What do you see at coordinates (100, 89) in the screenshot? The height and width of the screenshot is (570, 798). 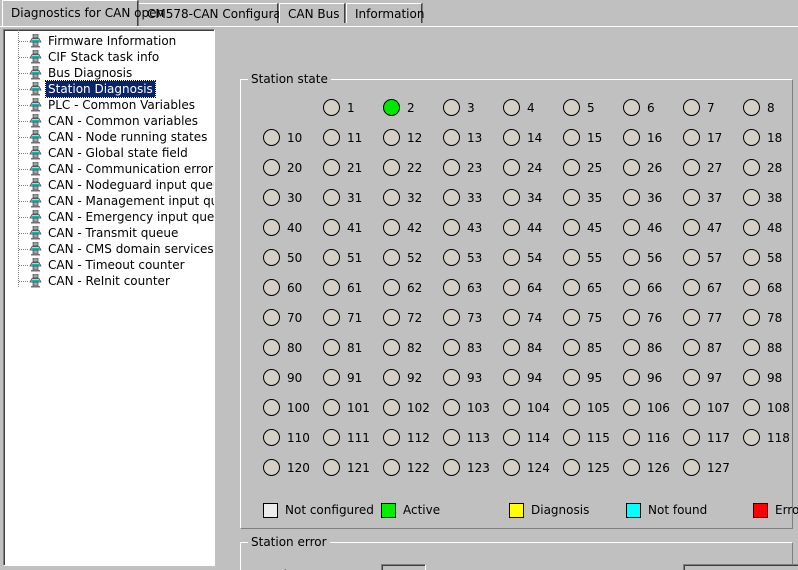 I see `tree-item-label: Station Diagnosis` at bounding box center [100, 89].